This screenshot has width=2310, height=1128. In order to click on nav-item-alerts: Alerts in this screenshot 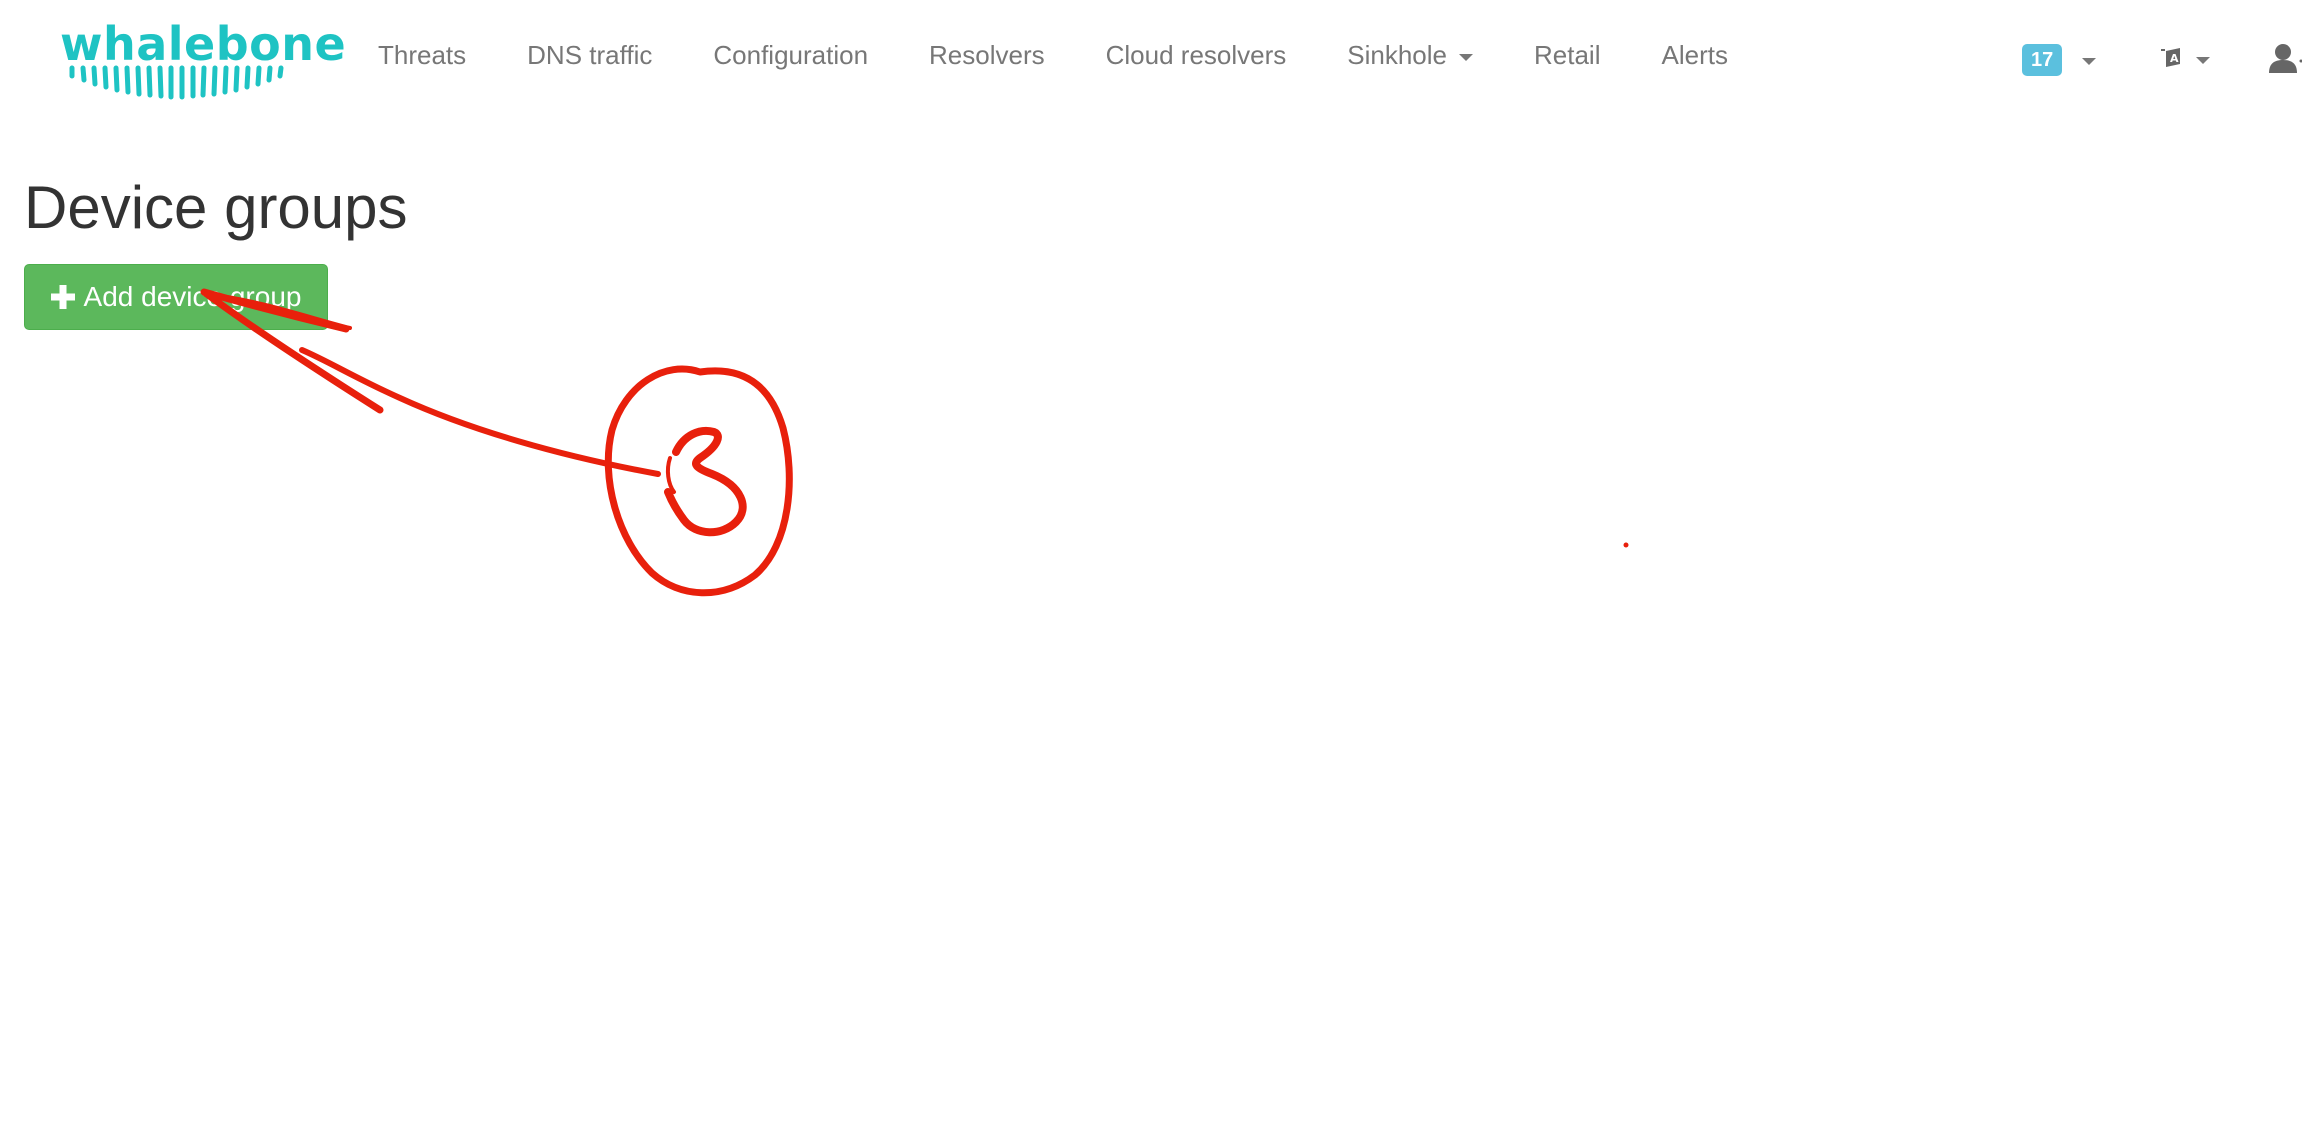, I will do `click(1694, 55)`.